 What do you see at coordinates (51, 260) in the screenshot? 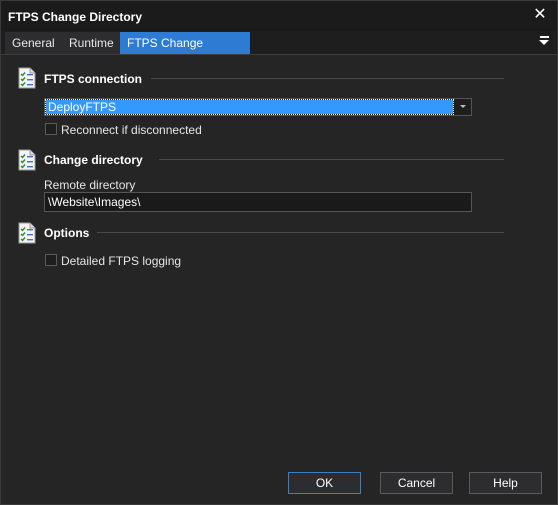
I see `detailed-logging-checkbox` at bounding box center [51, 260].